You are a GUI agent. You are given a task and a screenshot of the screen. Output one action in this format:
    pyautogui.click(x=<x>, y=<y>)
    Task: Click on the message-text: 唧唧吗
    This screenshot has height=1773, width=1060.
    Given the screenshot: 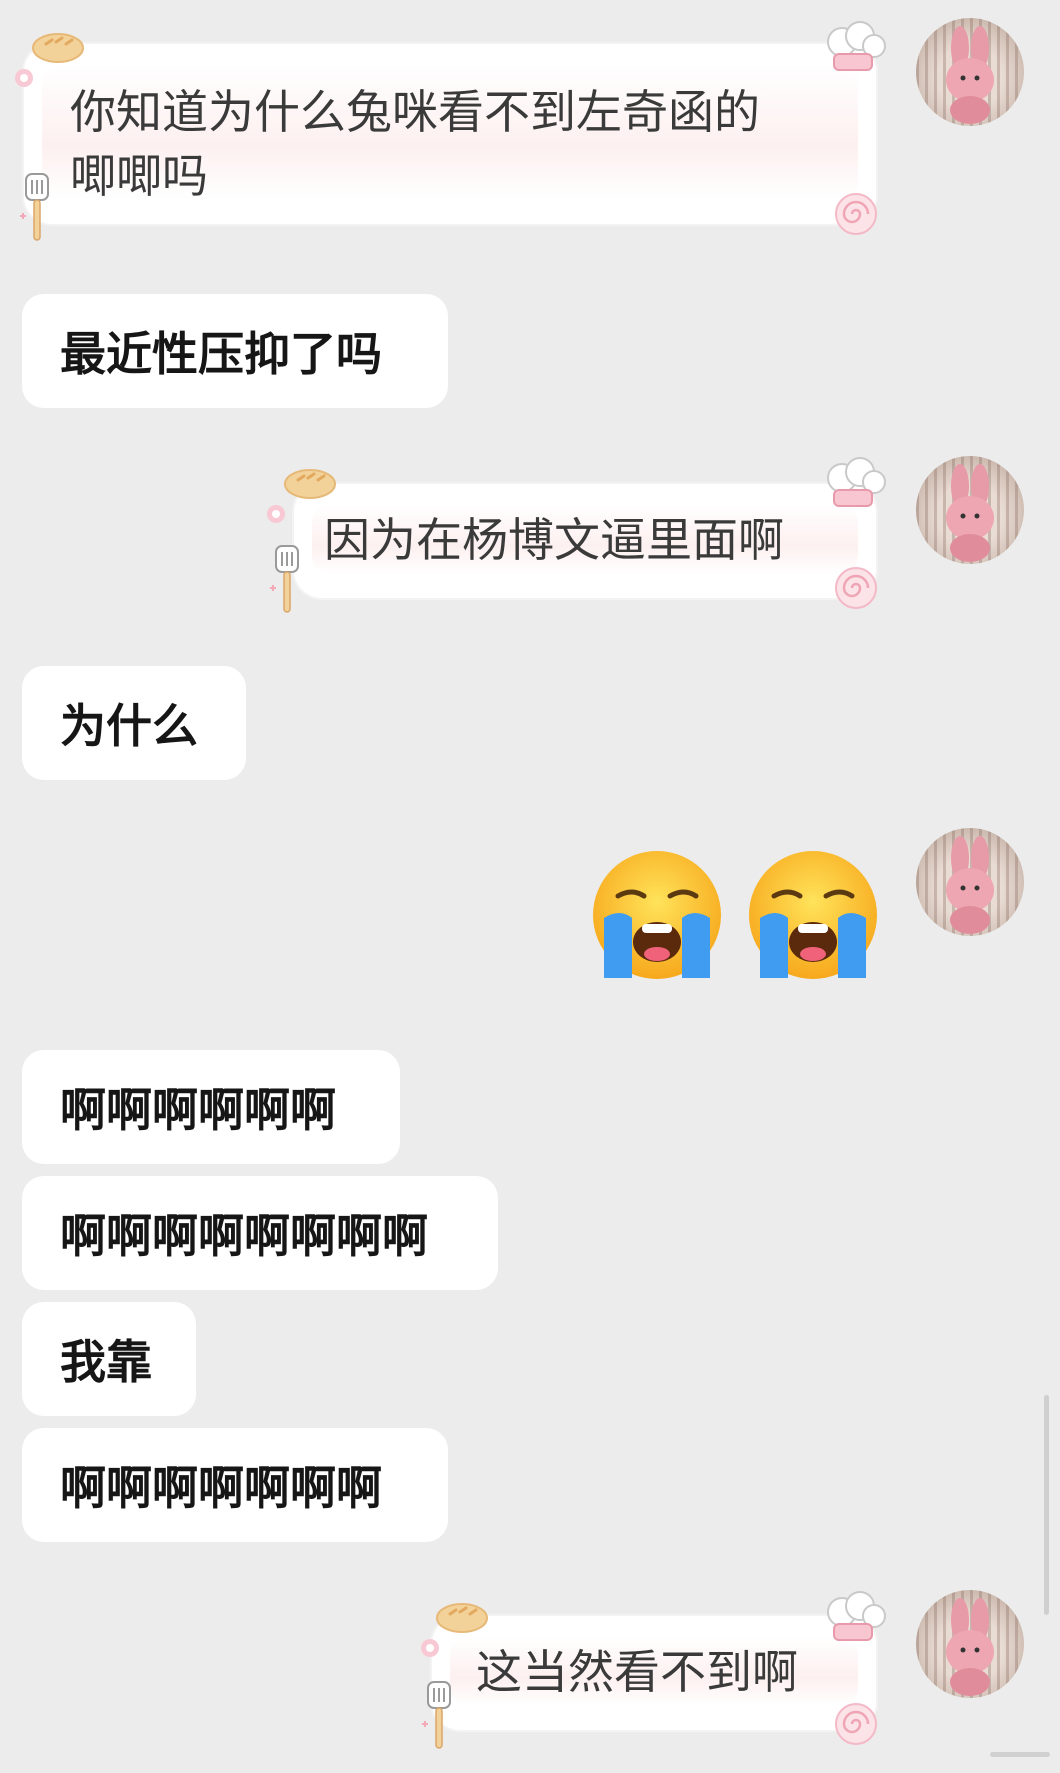 What is the action you would take?
    pyautogui.click(x=139, y=176)
    